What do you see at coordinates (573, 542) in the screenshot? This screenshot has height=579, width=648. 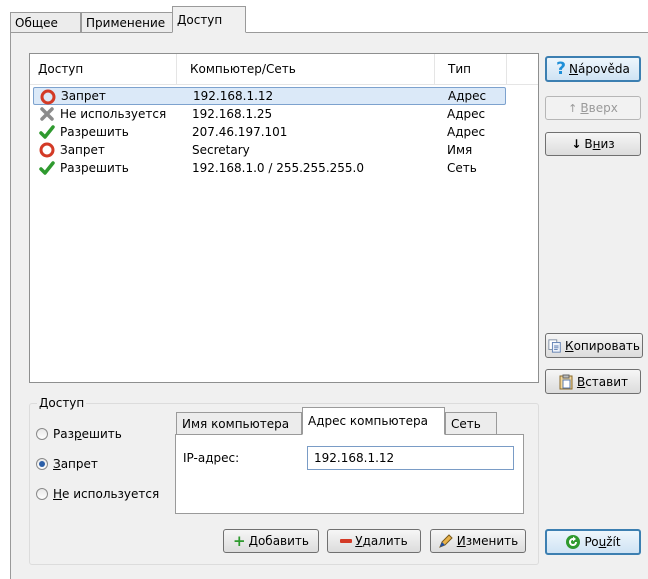 I see `refresh-icon` at bounding box center [573, 542].